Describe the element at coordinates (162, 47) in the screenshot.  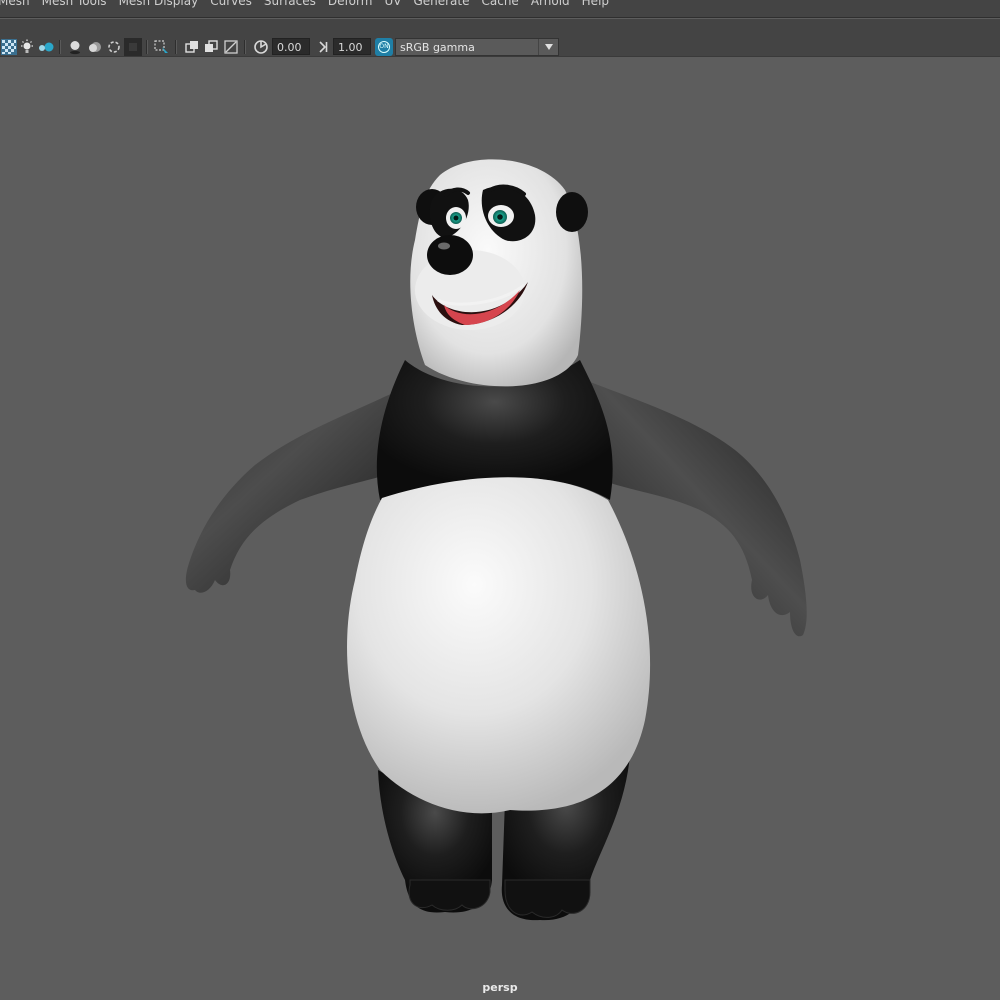
I see `isolate-icon` at that location.